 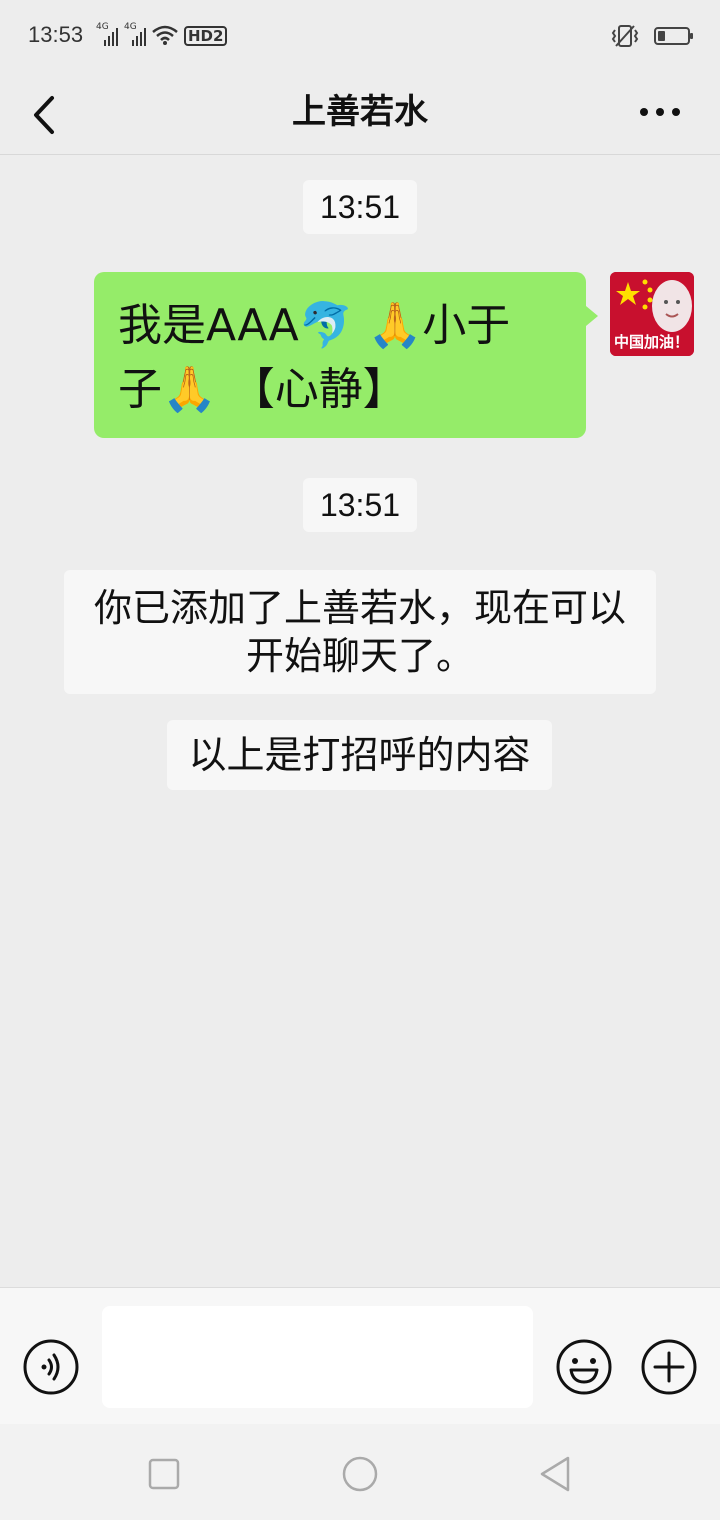 I want to click on message-input, so click(x=317, y=1357).